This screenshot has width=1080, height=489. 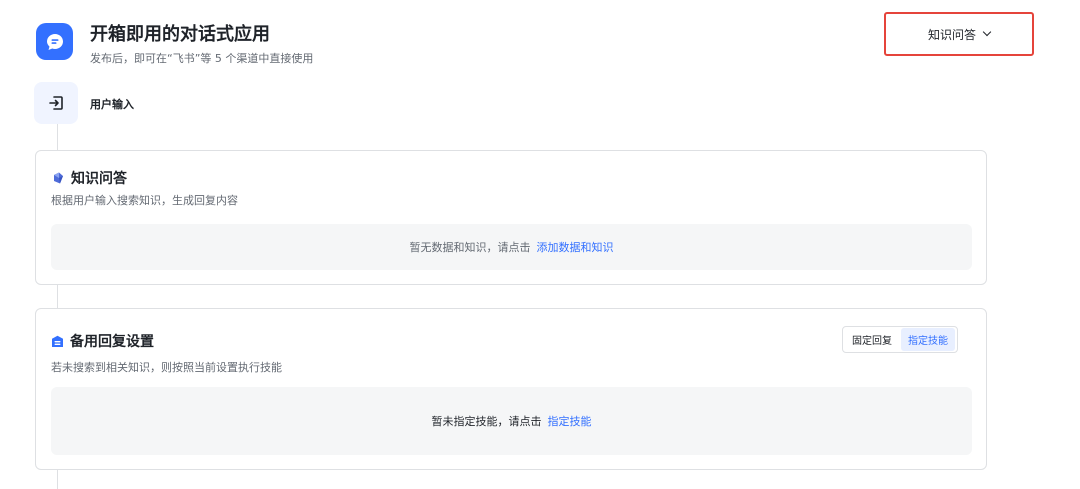 I want to click on app-icon, so click(x=54, y=41).